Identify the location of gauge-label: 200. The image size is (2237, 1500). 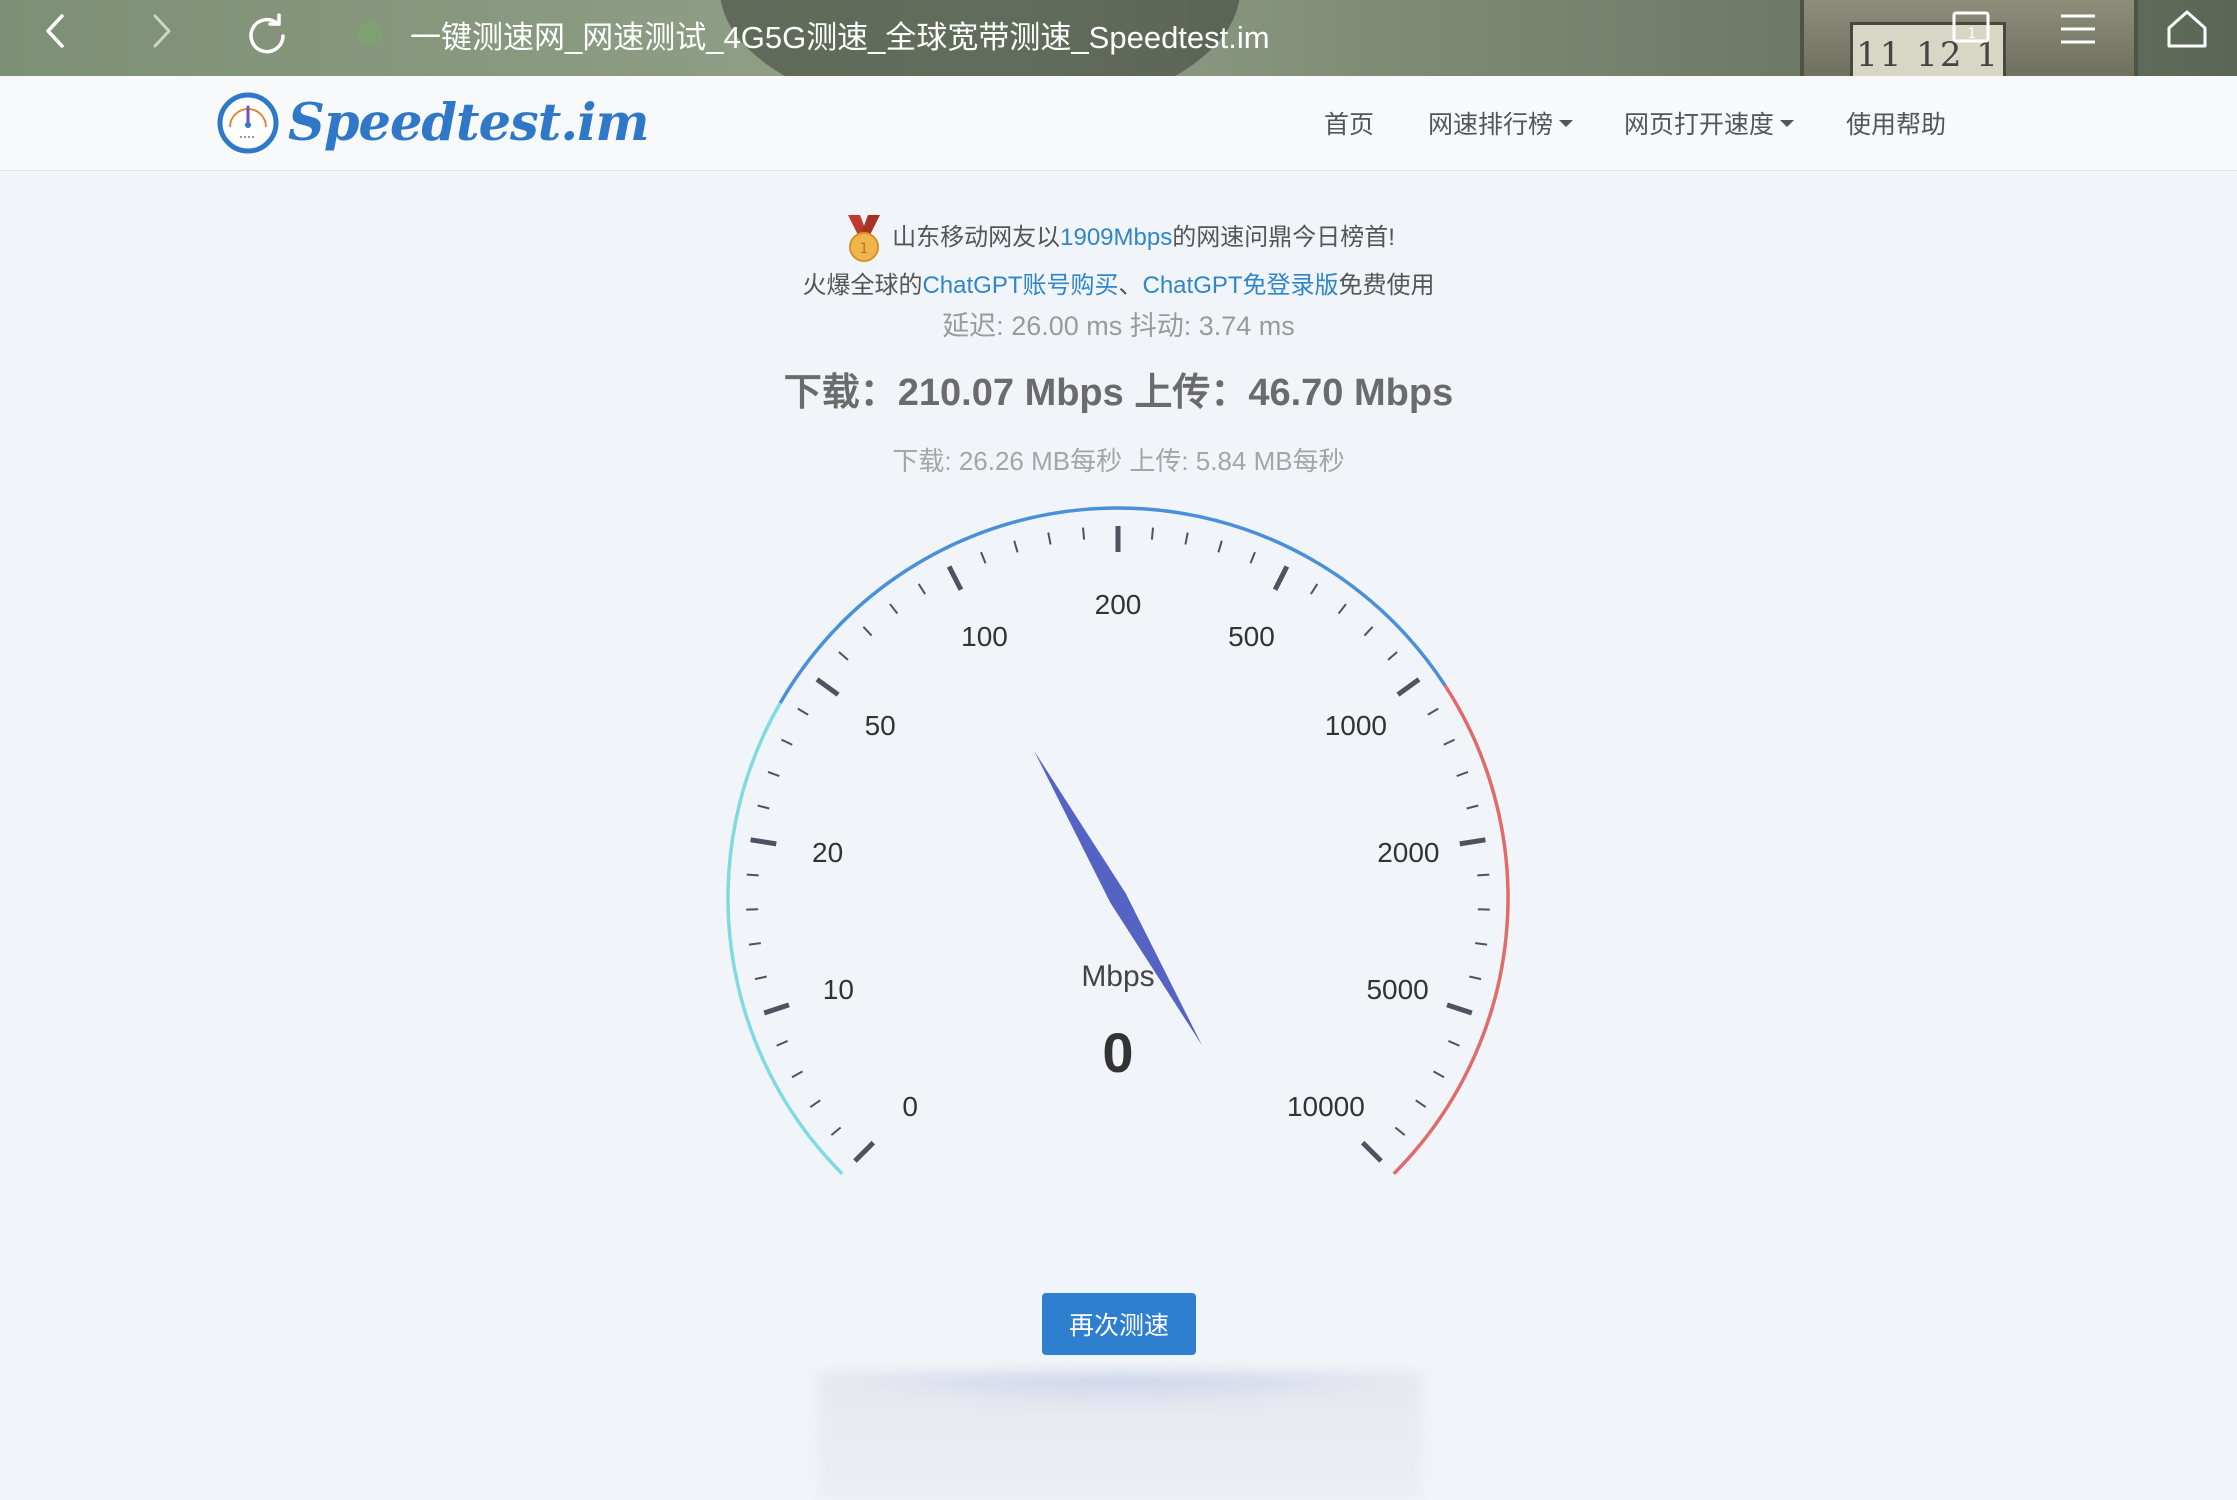
(1118, 604).